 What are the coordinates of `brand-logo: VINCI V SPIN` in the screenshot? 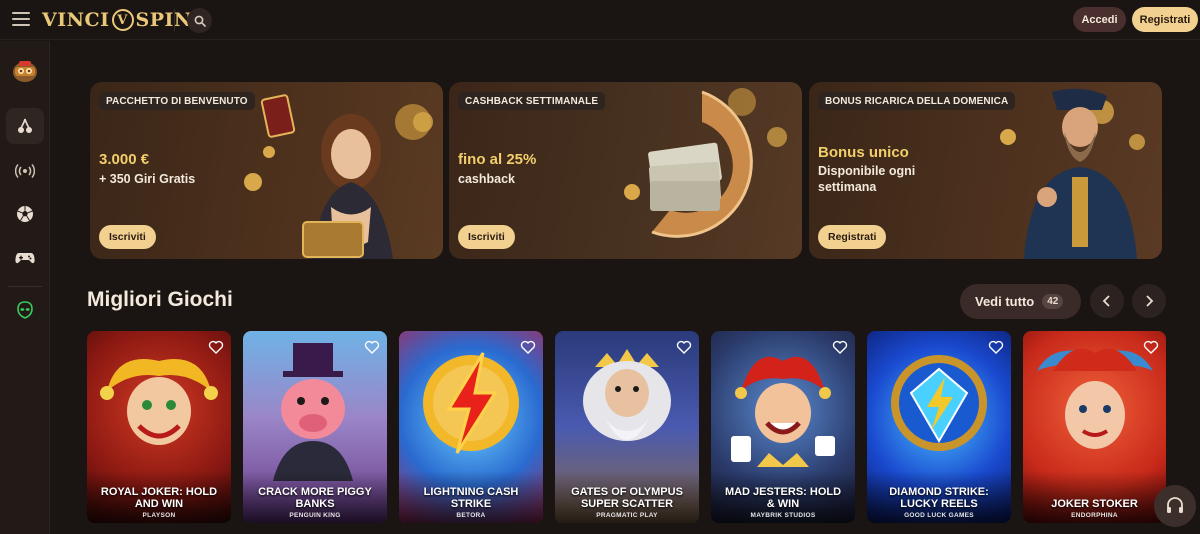 It's located at (117, 20).